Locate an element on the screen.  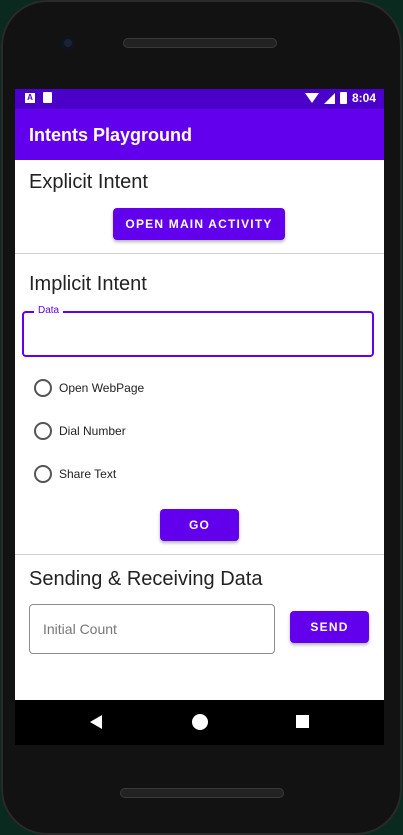
data-input-field: Data is located at coordinates (198, 331).